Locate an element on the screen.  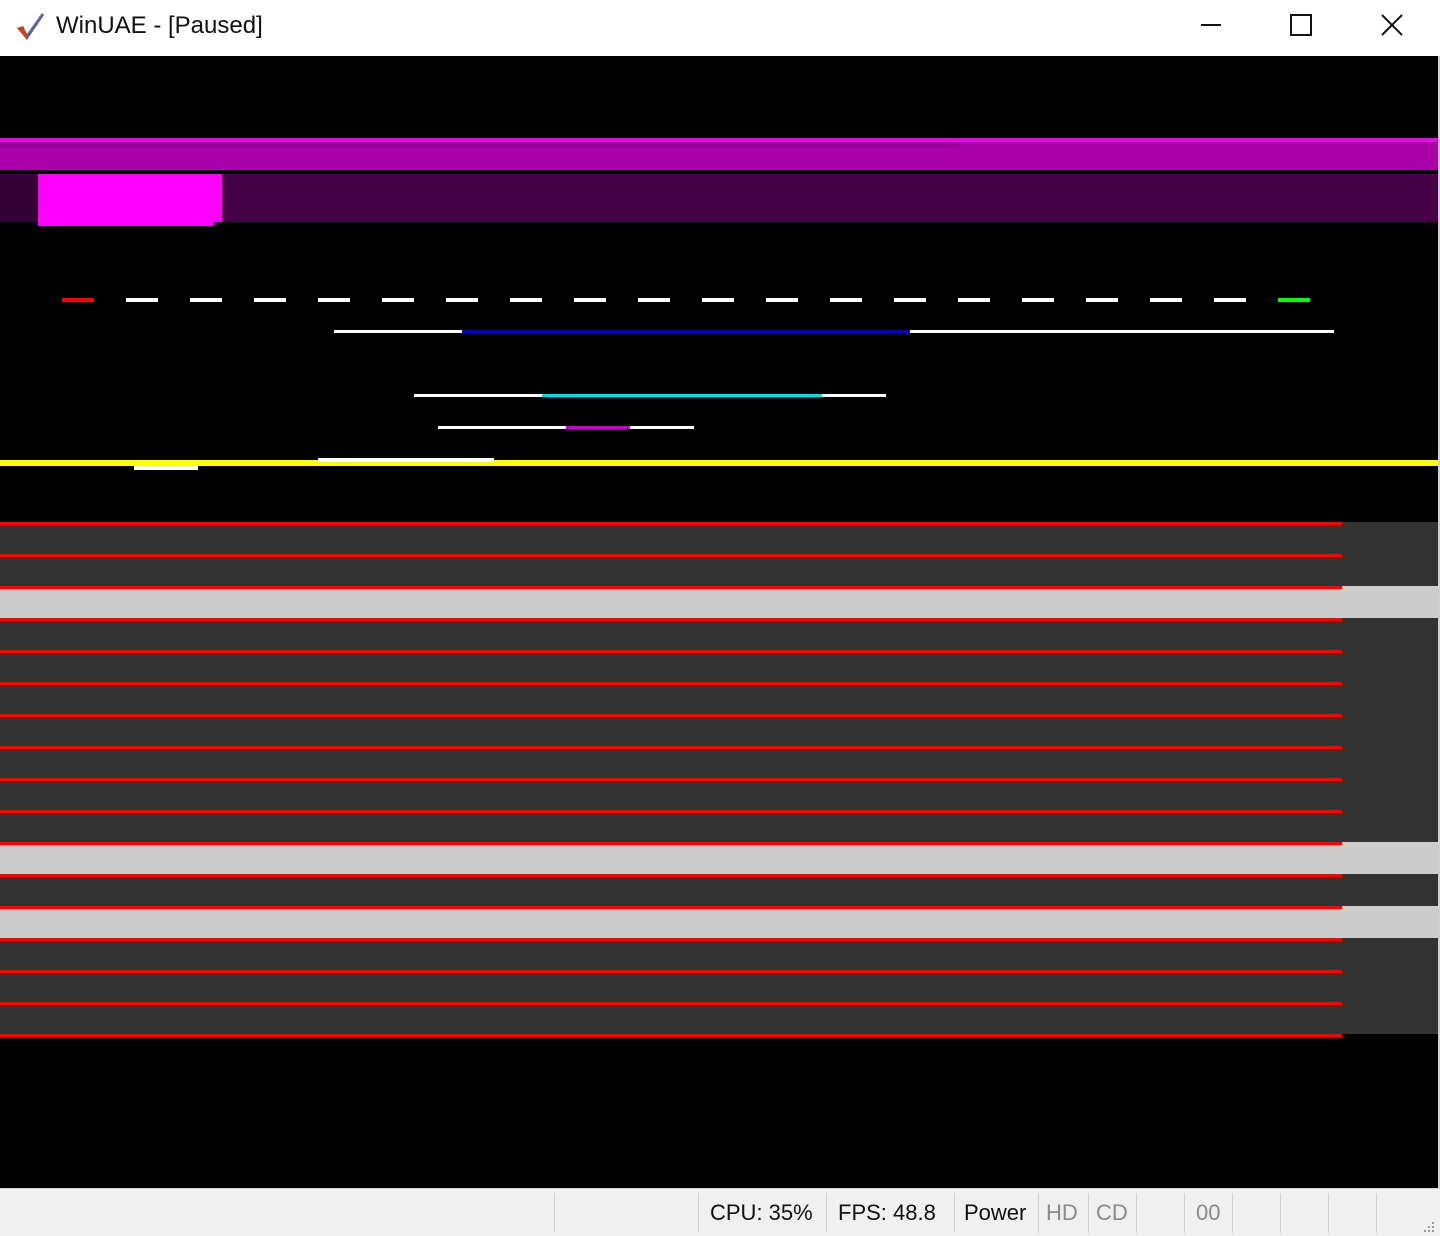
dash-red is located at coordinates (78, 300).